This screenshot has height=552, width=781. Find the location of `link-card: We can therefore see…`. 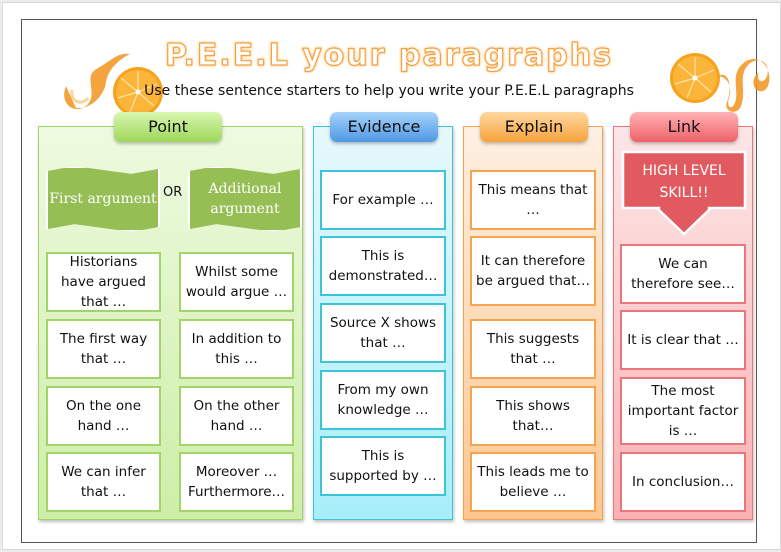

link-card: We can therefore see… is located at coordinates (683, 274).